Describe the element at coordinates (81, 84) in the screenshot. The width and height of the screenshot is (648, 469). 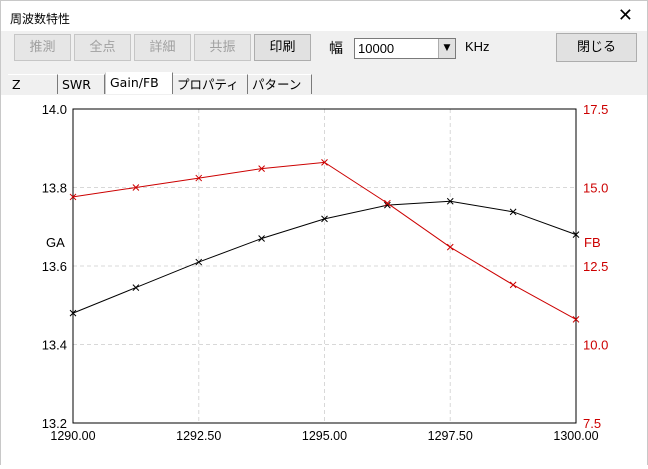
I see `tab-swr: SWR` at that location.